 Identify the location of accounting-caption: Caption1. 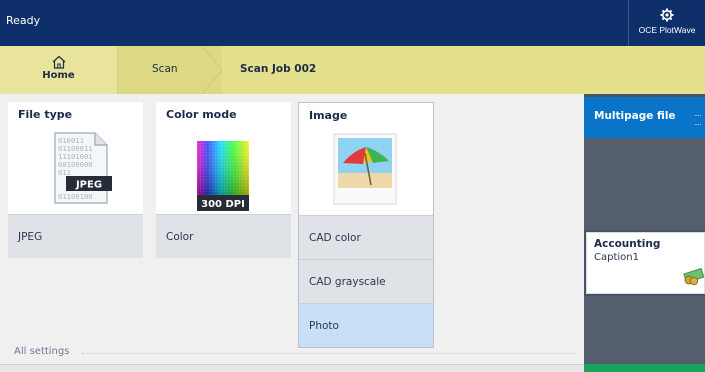
(616, 257).